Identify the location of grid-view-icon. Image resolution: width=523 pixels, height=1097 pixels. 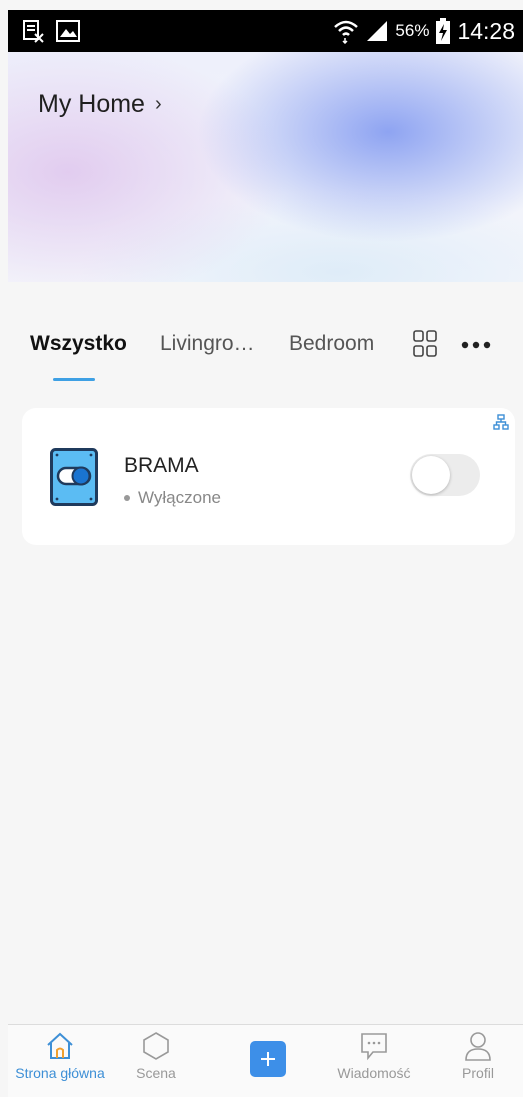
(425, 344).